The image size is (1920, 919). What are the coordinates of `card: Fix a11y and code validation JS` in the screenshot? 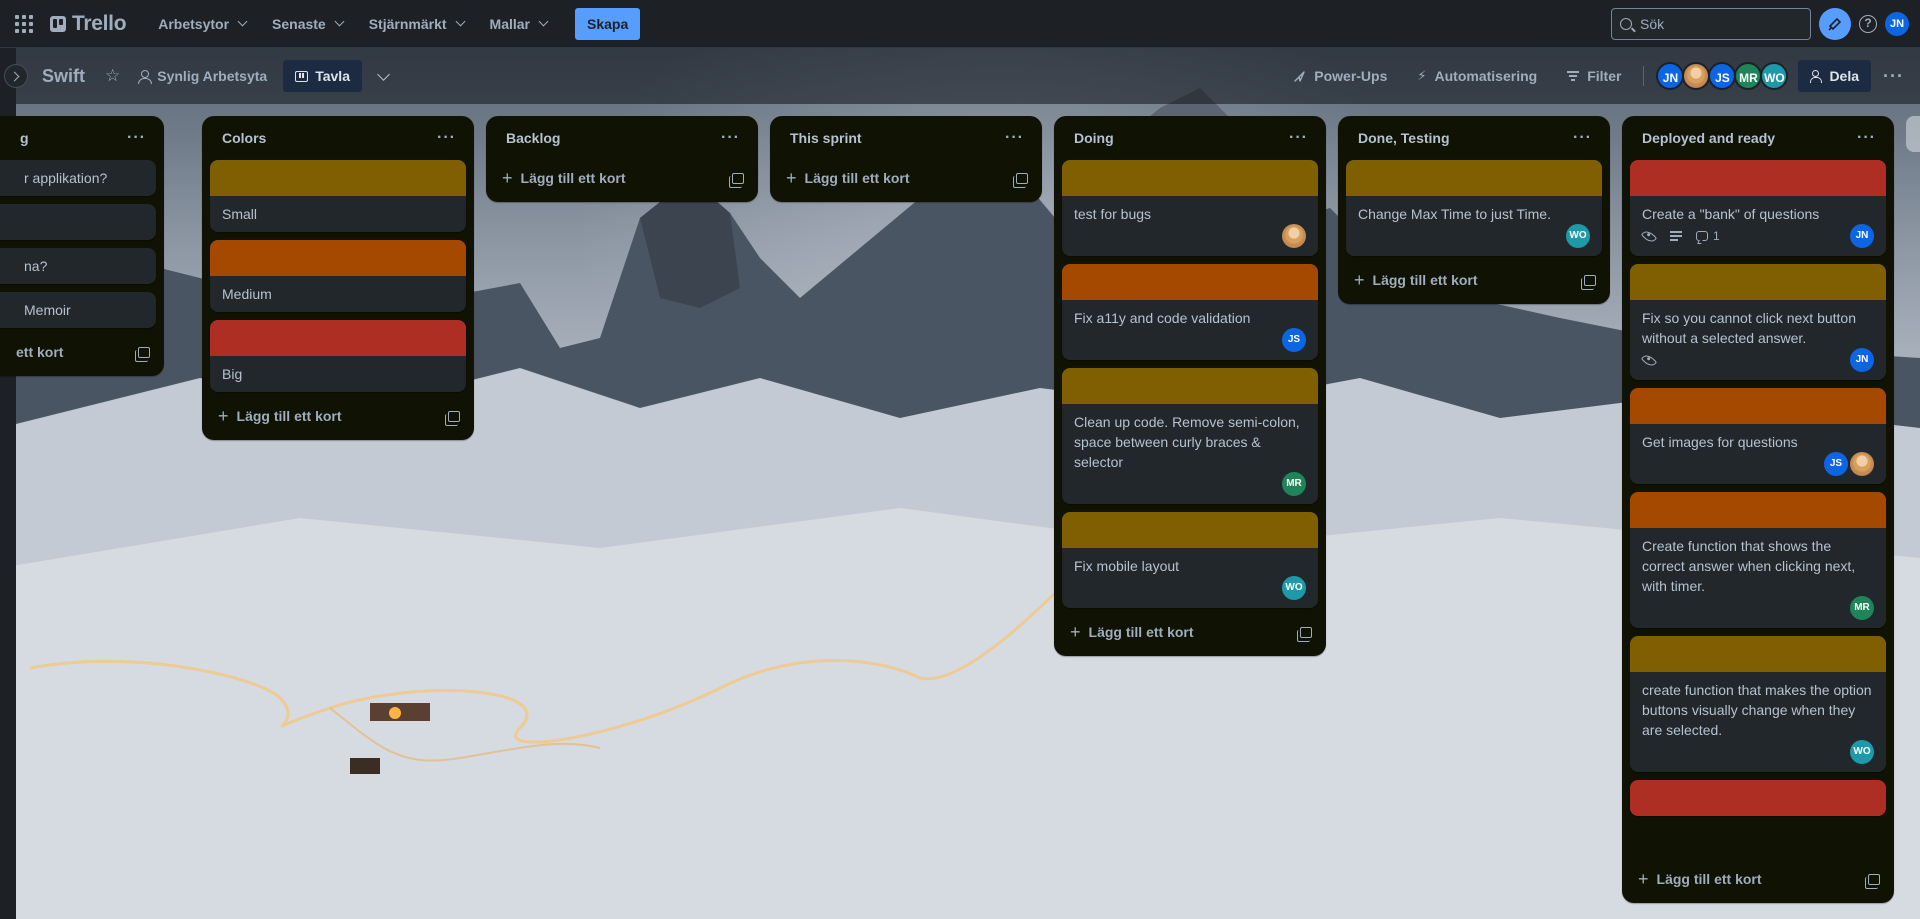 It's located at (1190, 312).